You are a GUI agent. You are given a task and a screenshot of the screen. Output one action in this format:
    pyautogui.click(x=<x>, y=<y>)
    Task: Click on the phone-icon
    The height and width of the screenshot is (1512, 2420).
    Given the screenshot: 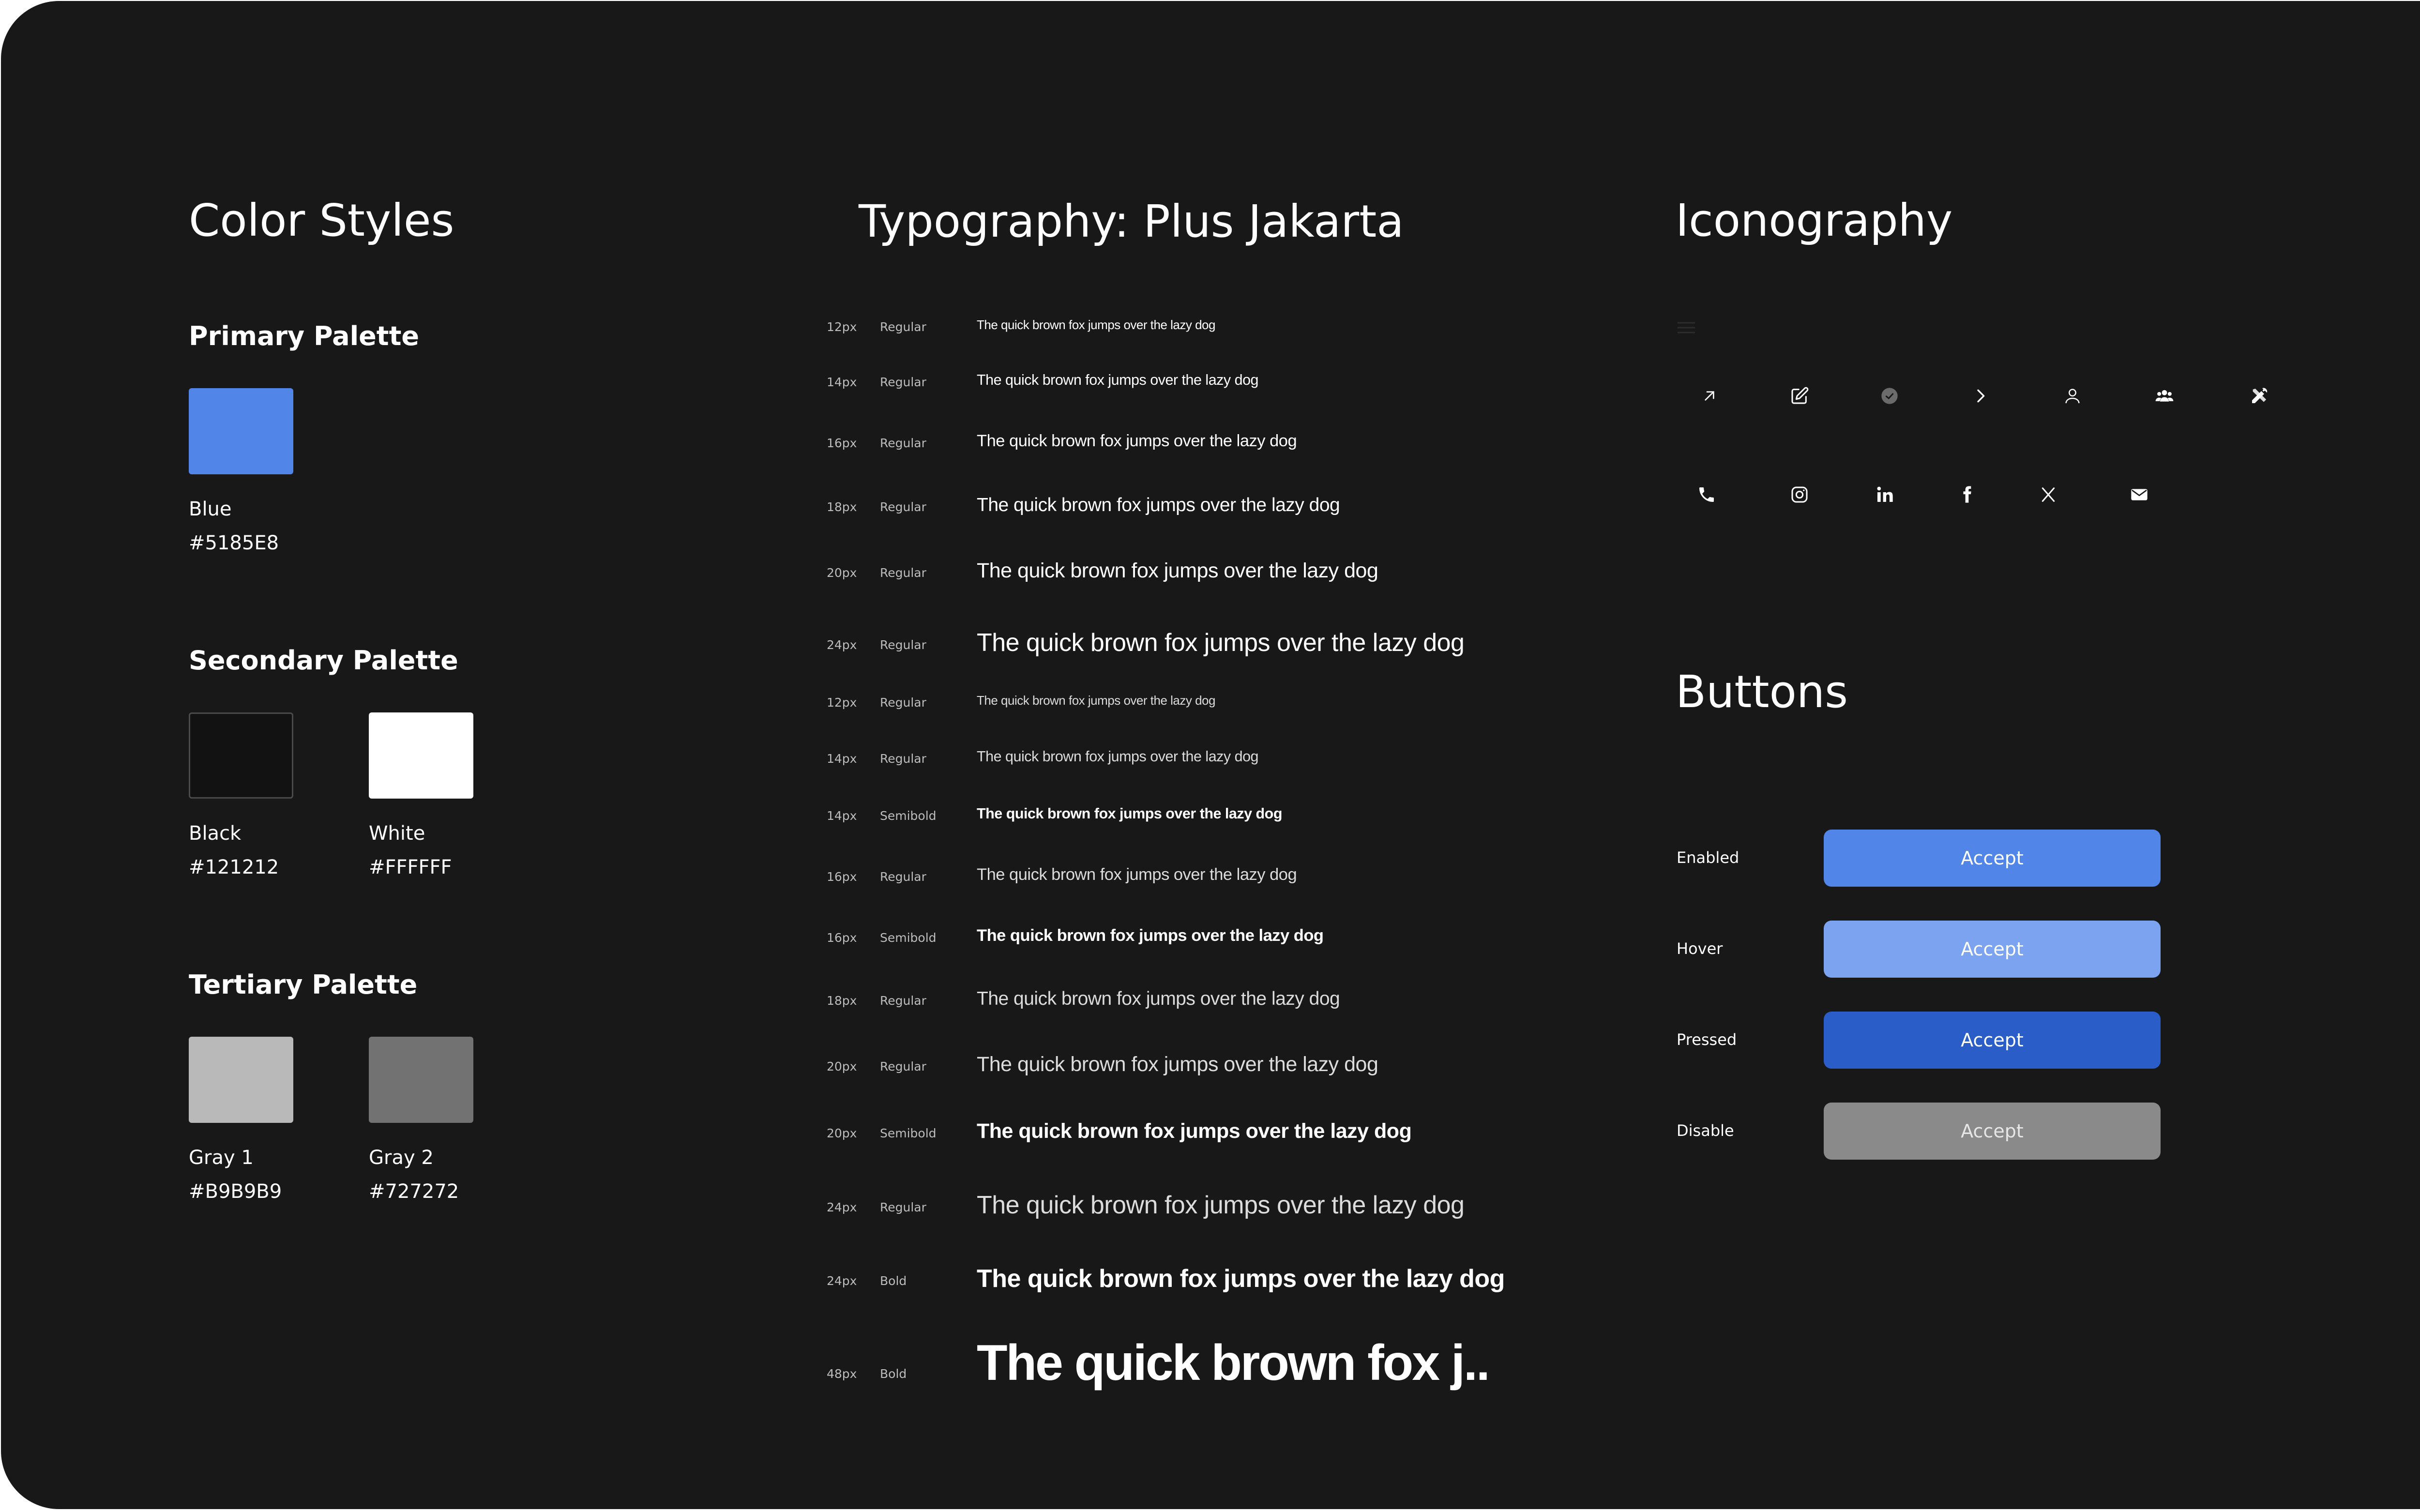 What is the action you would take?
    pyautogui.click(x=1706, y=494)
    